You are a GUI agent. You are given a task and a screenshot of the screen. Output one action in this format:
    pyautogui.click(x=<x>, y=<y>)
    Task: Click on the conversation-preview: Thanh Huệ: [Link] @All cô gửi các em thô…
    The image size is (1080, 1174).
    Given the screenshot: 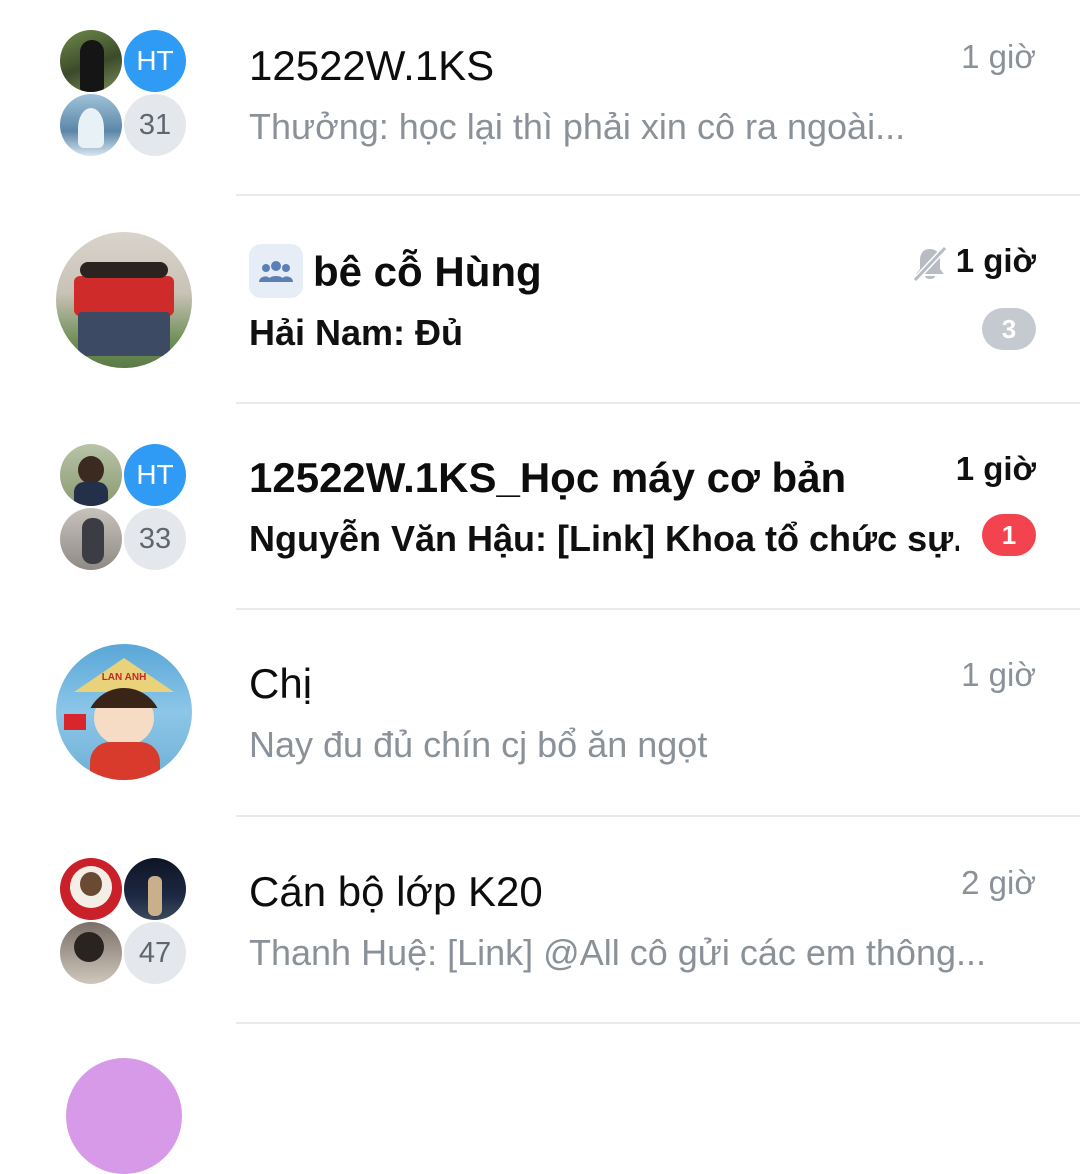 What is the action you would take?
    pyautogui.click(x=617, y=952)
    